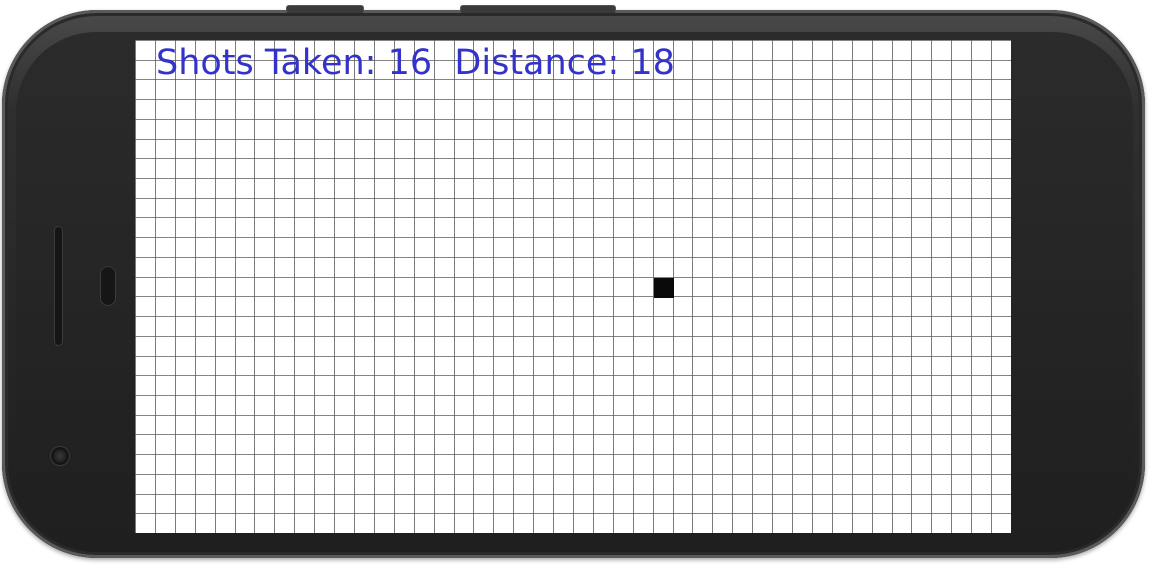 The image size is (1151, 567). Describe the element at coordinates (664, 288) in the screenshot. I see `target-cell` at that location.